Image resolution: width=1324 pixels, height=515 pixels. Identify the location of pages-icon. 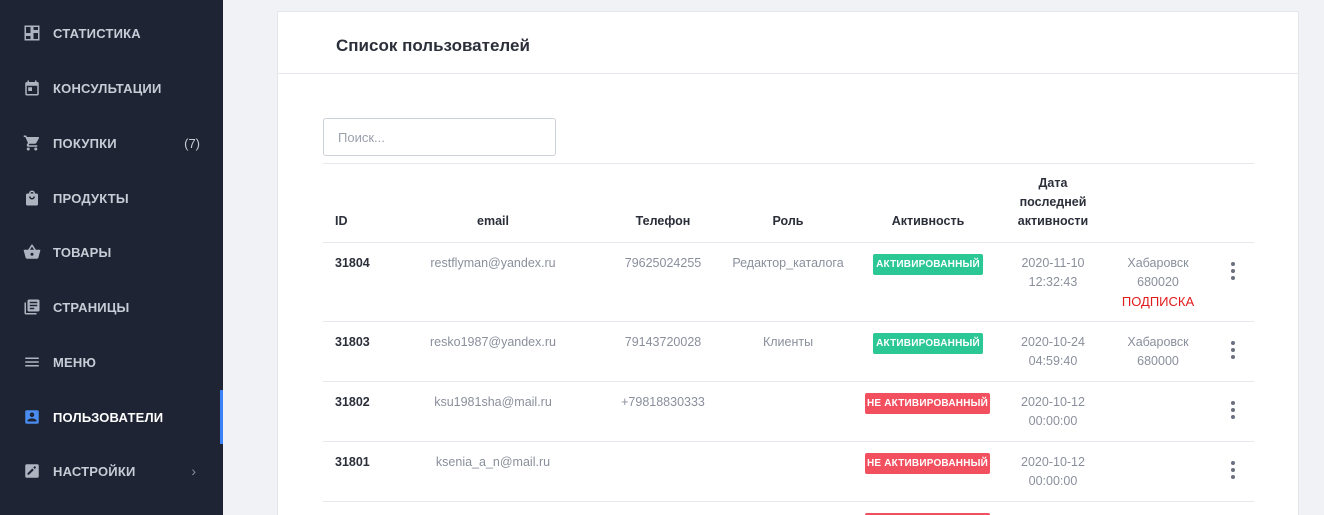
(32, 307).